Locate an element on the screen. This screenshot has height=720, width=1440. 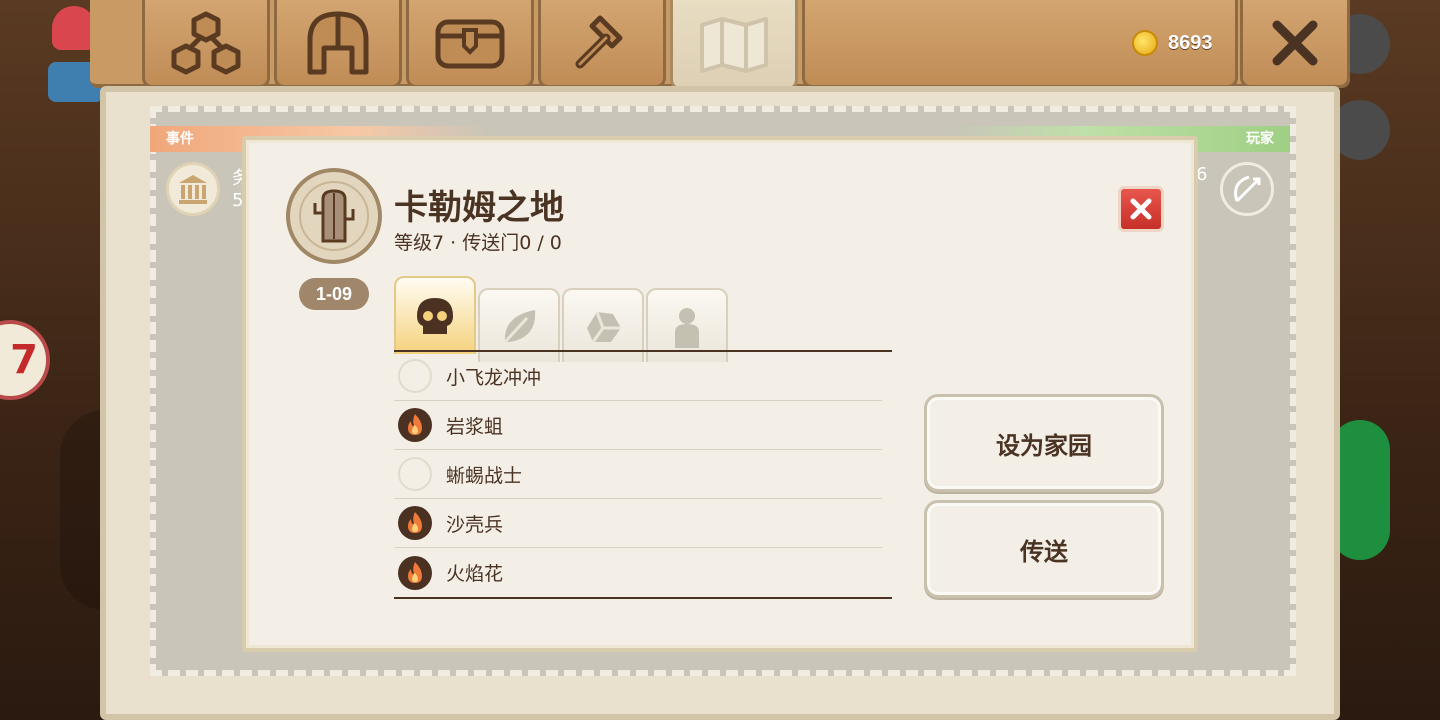
list-item: 岩浆蛆 is located at coordinates (638, 425).